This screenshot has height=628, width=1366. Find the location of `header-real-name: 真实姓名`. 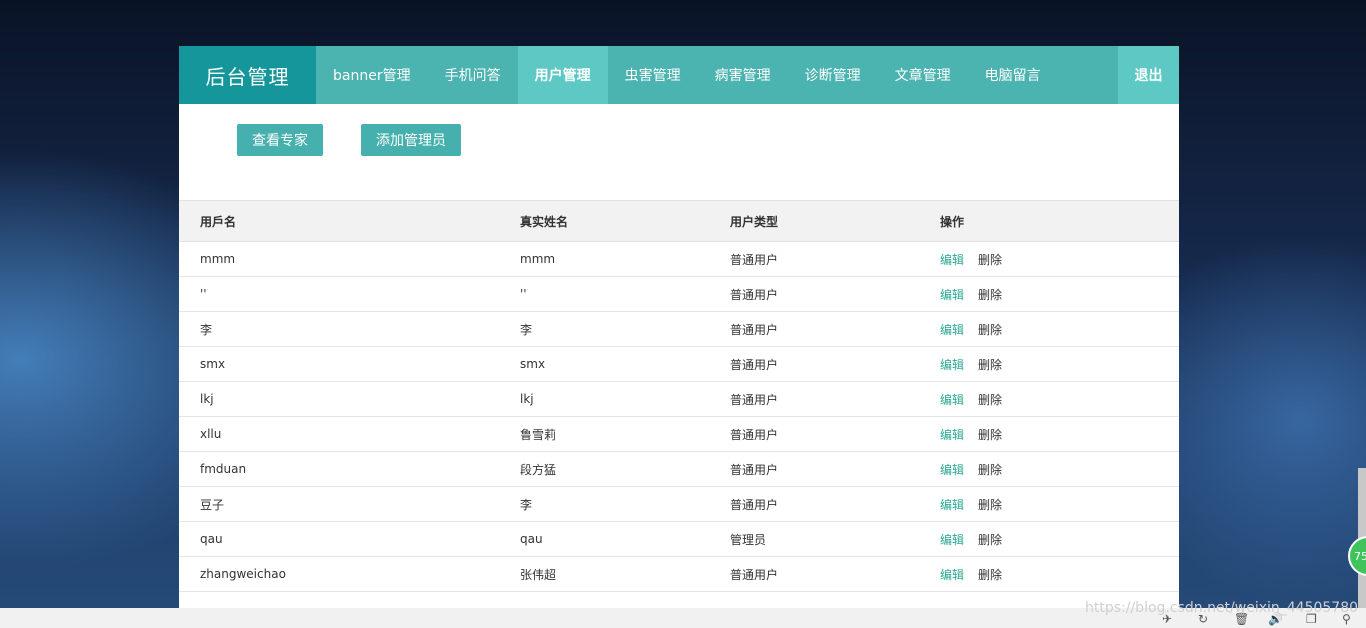

header-real-name: 真实姓名 is located at coordinates (544, 221).